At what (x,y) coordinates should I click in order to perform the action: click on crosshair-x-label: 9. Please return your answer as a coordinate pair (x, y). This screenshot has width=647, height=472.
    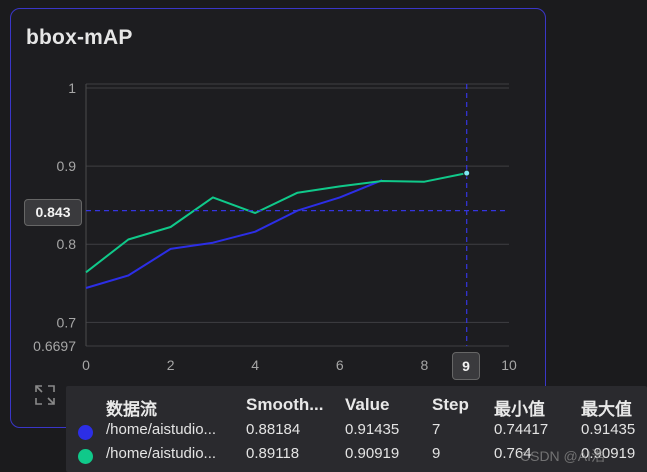
    Looking at the image, I should click on (466, 366).